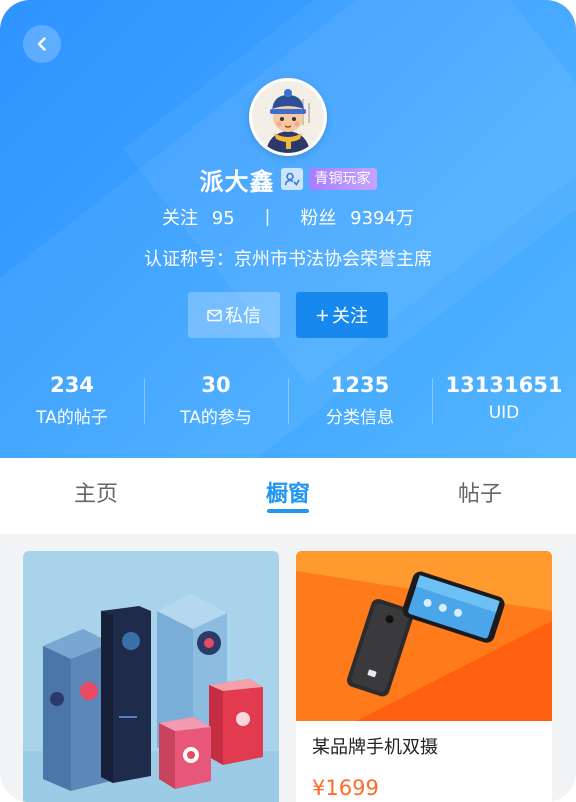 The height and width of the screenshot is (802, 576). I want to click on stat-value: 13131651, so click(504, 385).